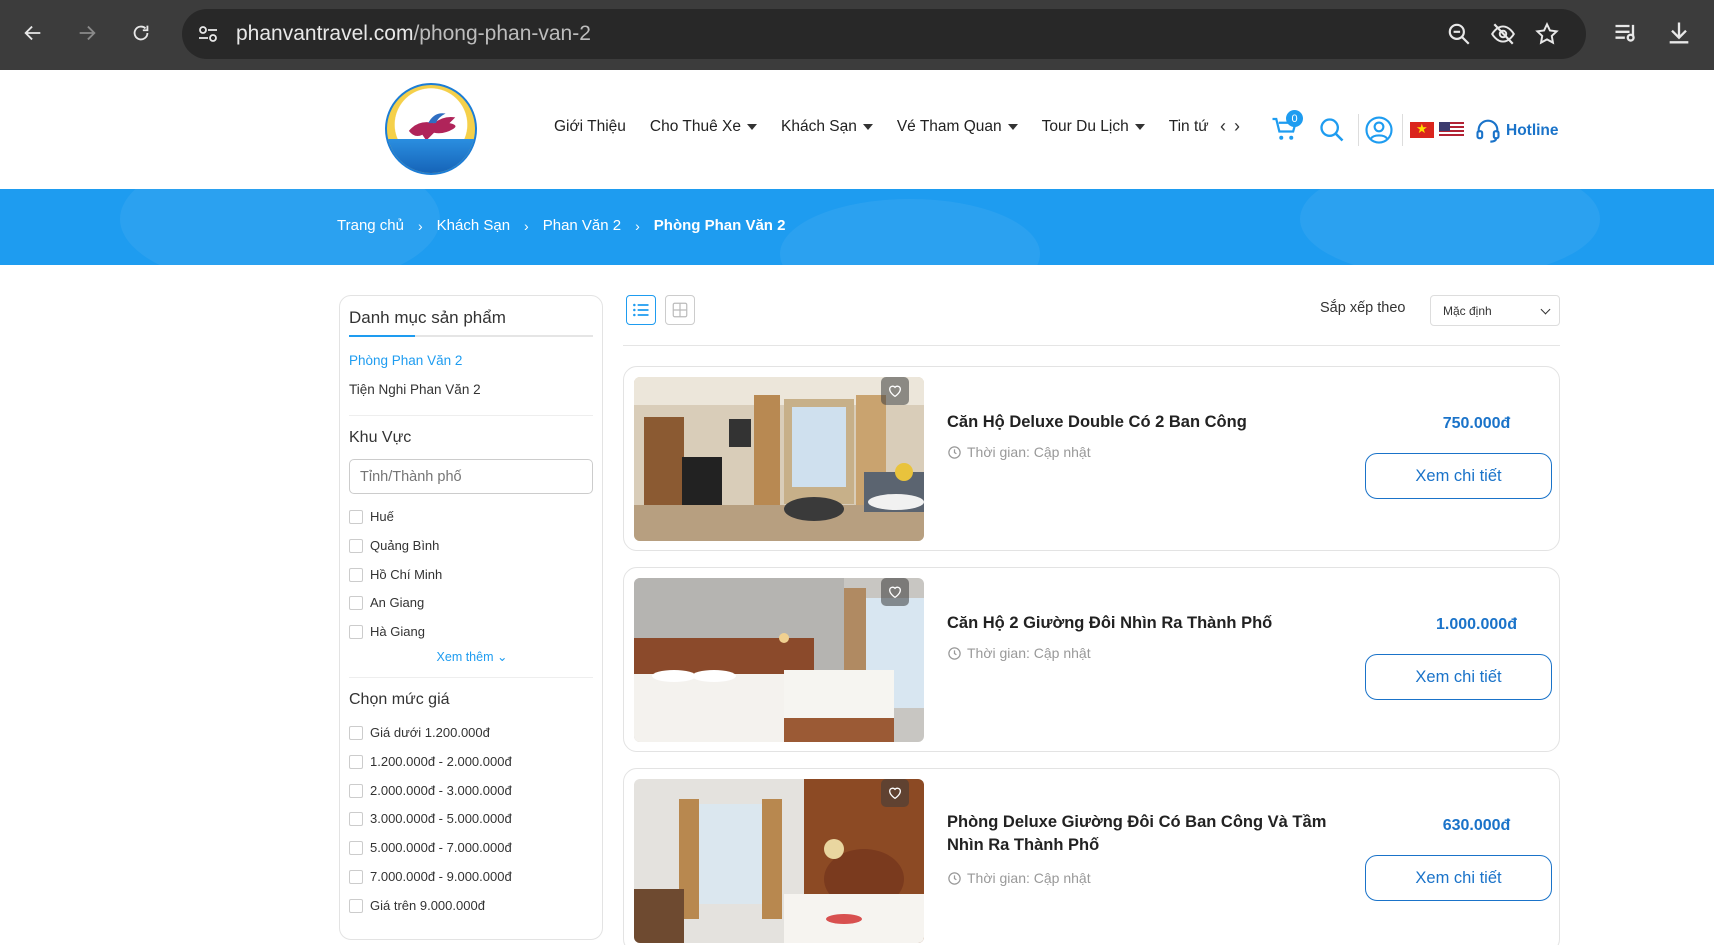  Describe the element at coordinates (441, 876) in the screenshot. I see `option-label: 7.000.000đ - 9.000.000đ` at that location.